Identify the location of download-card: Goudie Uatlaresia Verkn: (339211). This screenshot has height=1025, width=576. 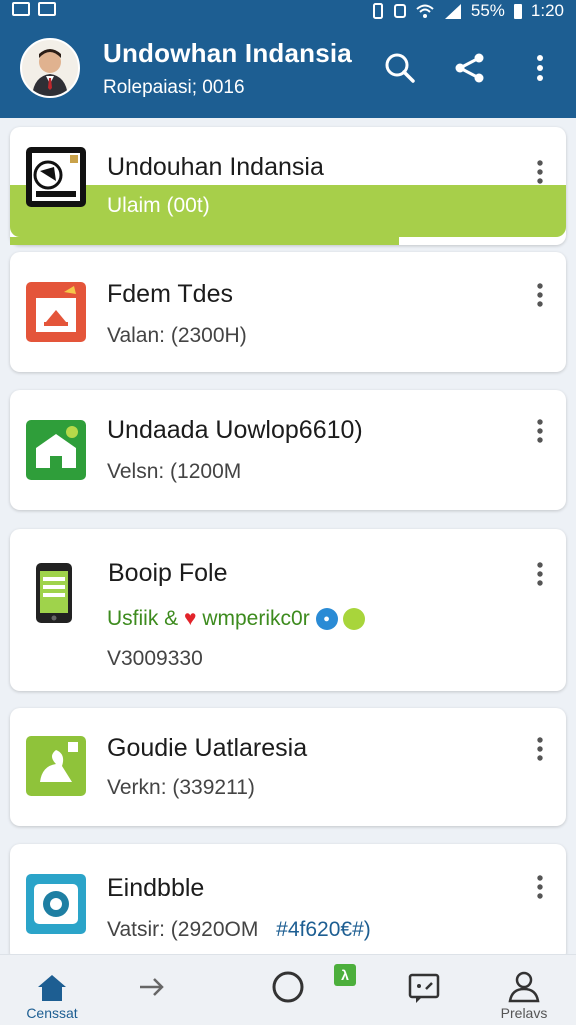
(288, 767).